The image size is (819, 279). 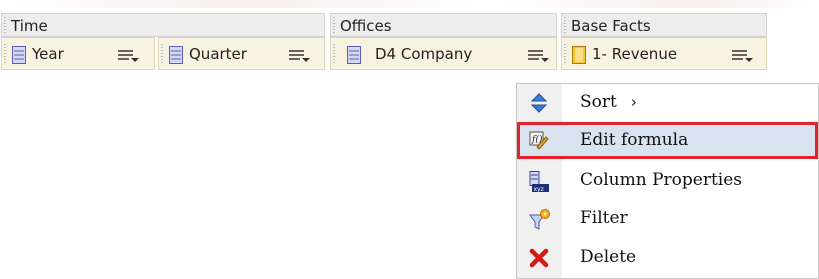 I want to click on menu-item-sort: Sort ›, so click(x=667, y=102).